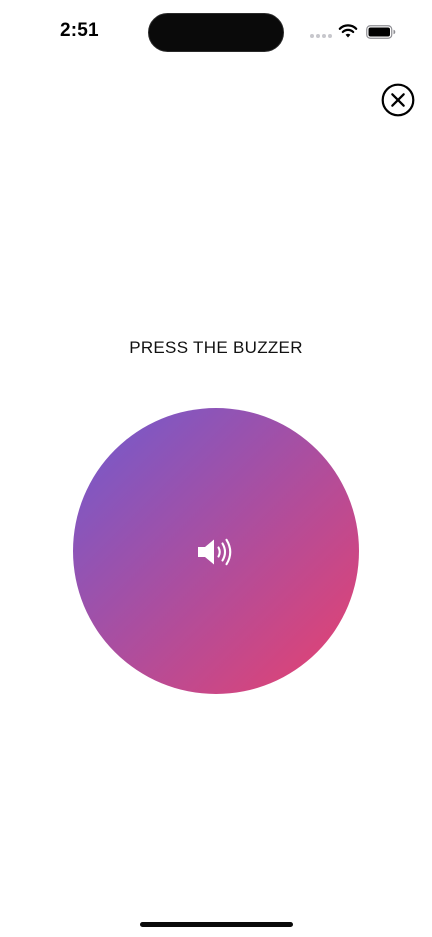  I want to click on buzzer-prompt: PRESS THE BUZZER, so click(216, 347).